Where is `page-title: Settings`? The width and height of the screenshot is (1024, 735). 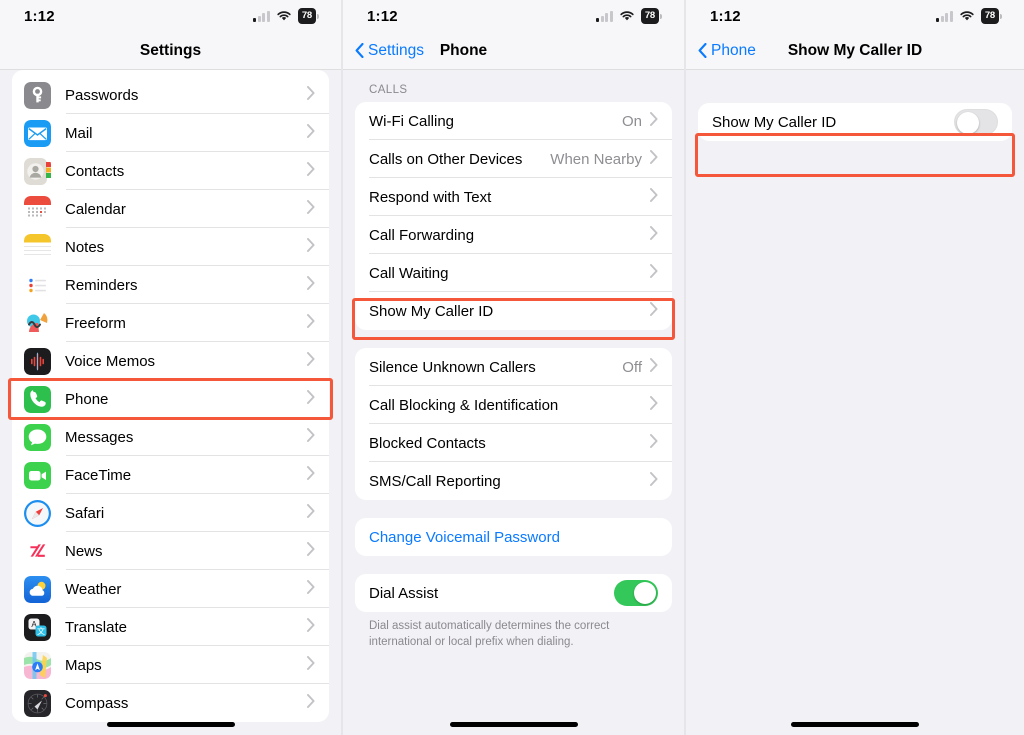
page-title: Settings is located at coordinates (170, 50).